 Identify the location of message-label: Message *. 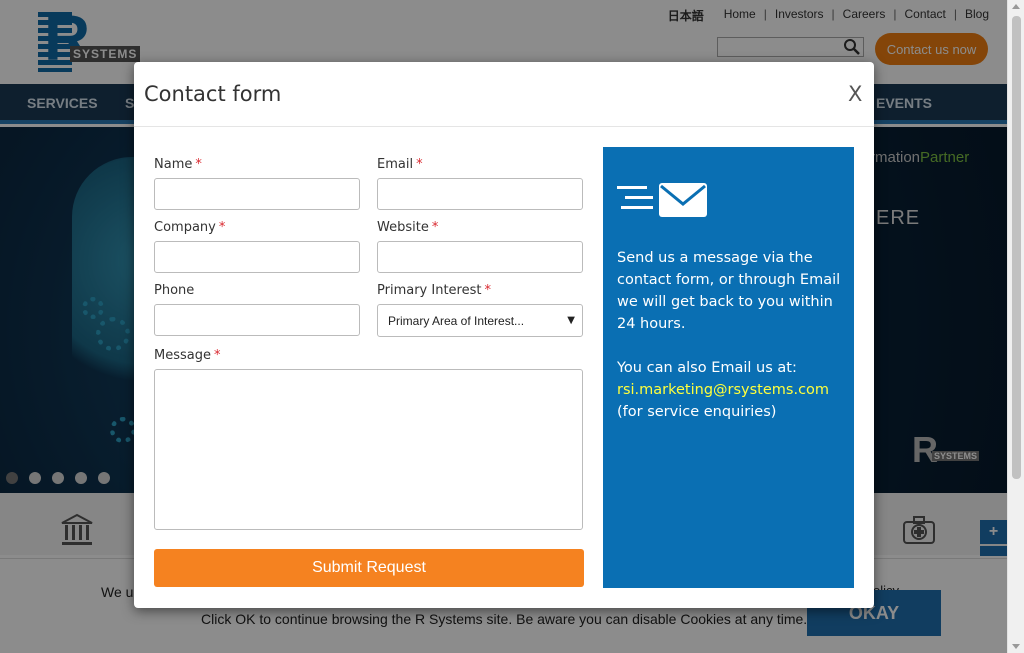
(187, 355).